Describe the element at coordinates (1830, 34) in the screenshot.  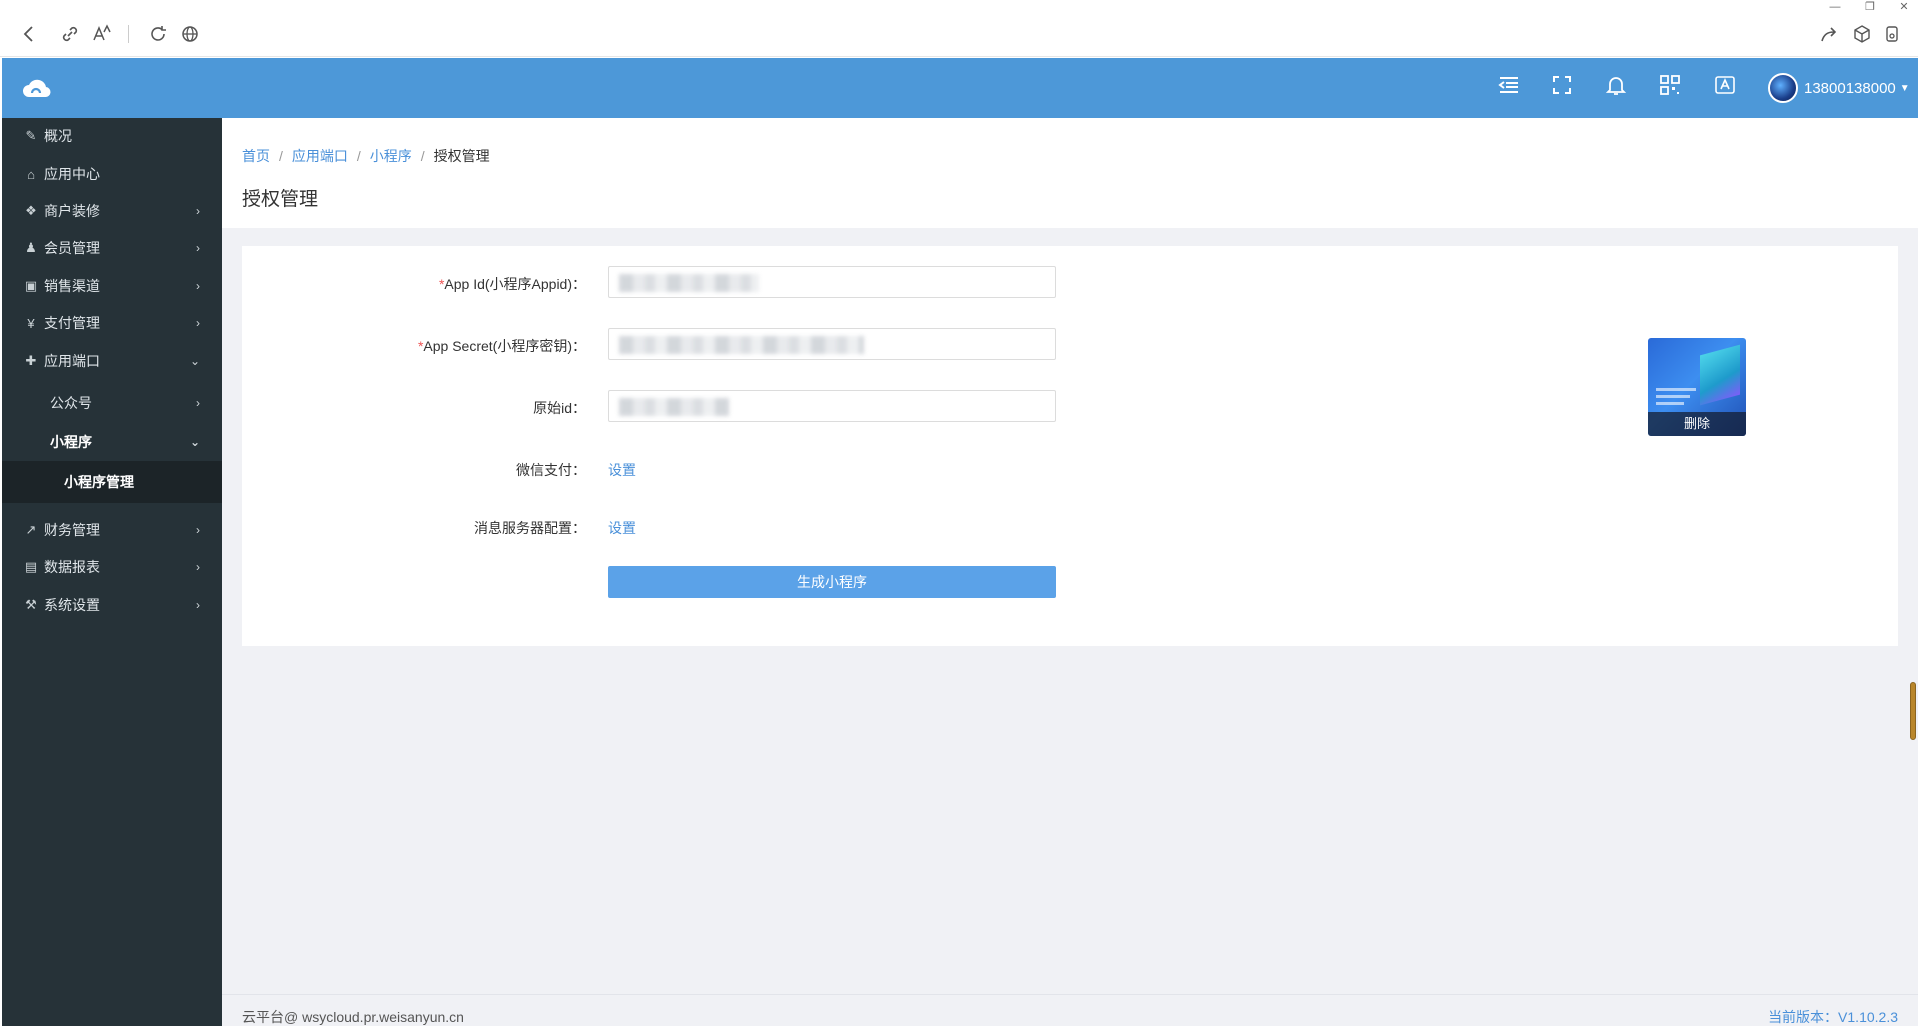
I see `share-icon` at that location.